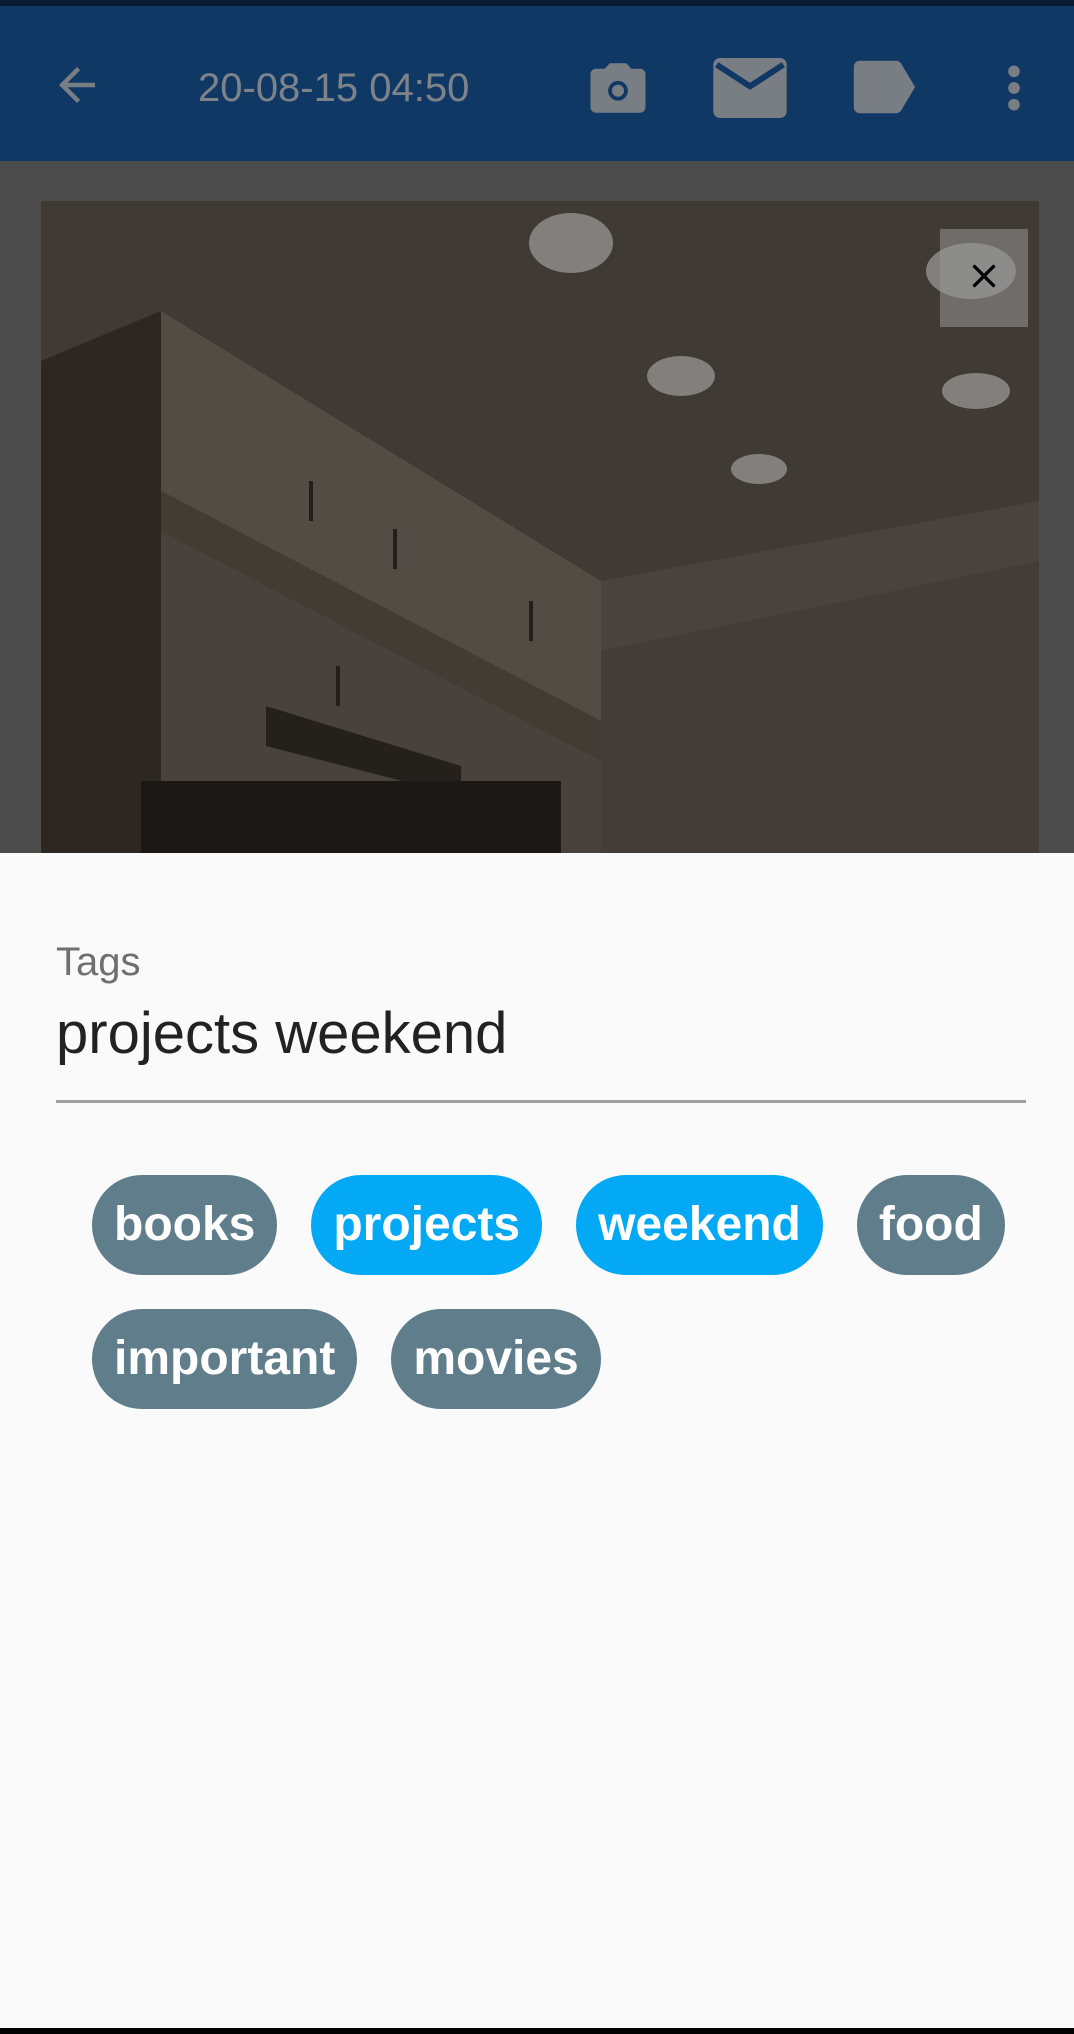 This screenshot has height=2034, width=1074. Describe the element at coordinates (98, 962) in the screenshot. I see `tags-label: Tags` at that location.